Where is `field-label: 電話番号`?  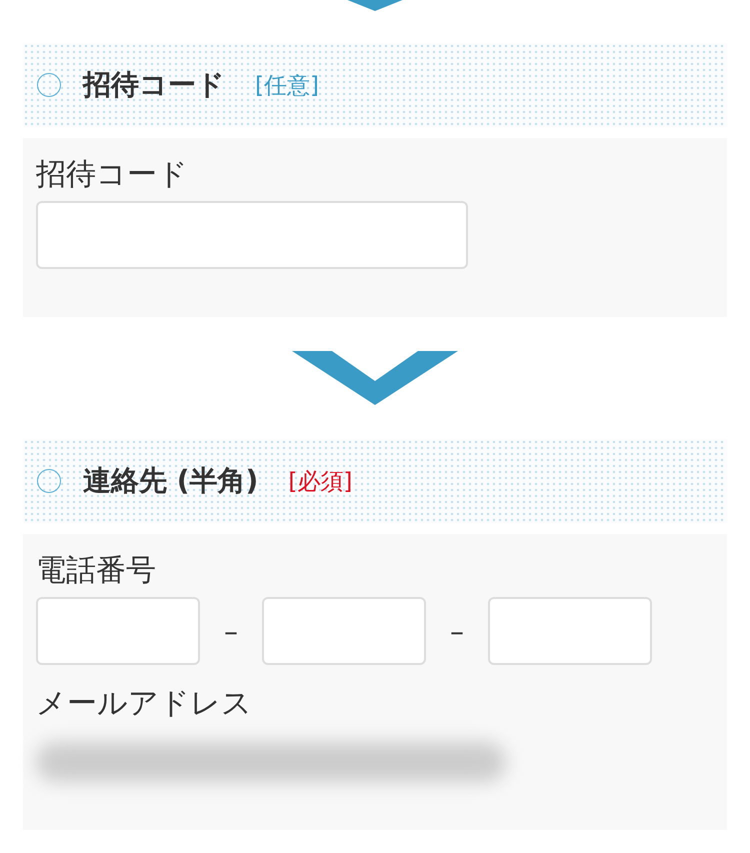
field-label: 電話番号 is located at coordinates (96, 571).